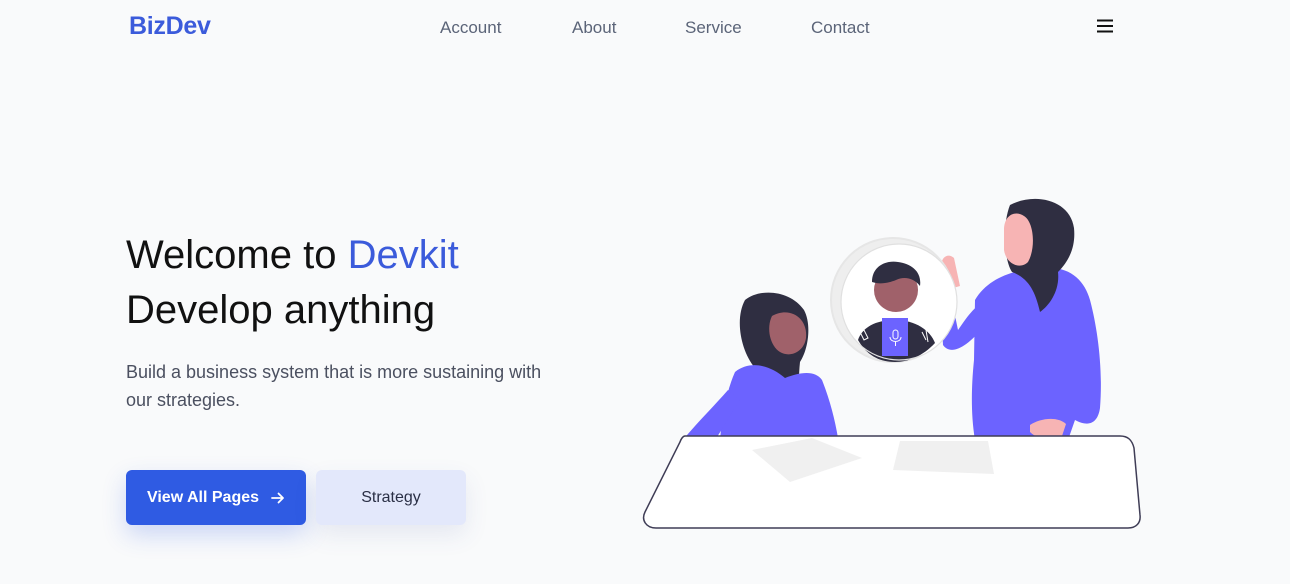 This screenshot has height=584, width=1290. Describe the element at coordinates (594, 28) in the screenshot. I see `nav-link-about: About` at that location.